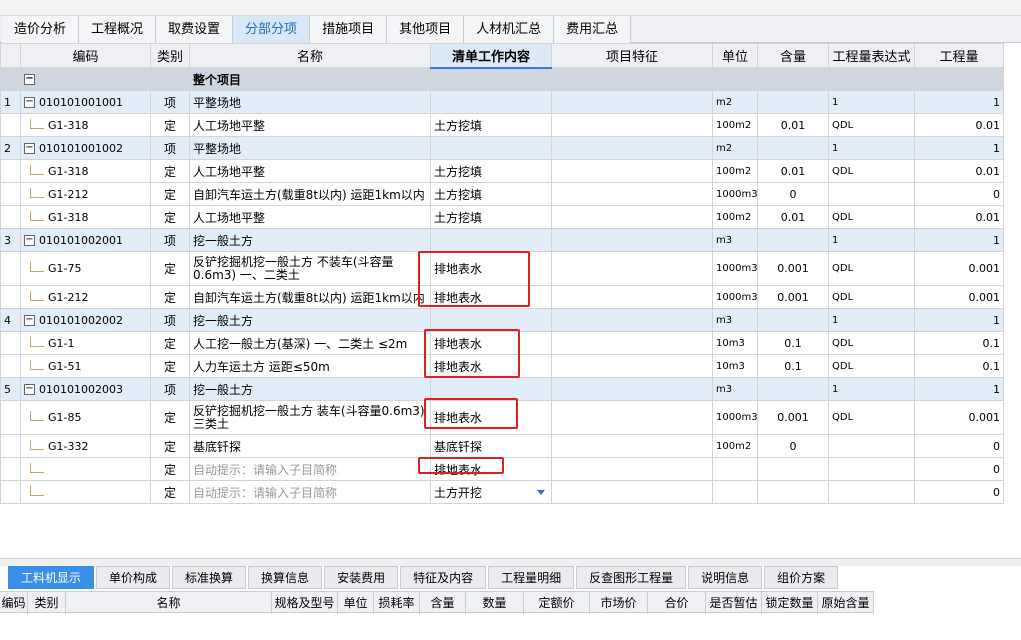 The image size is (1021, 640). What do you see at coordinates (118, 29) in the screenshot?
I see `tab-1: 工程概况` at bounding box center [118, 29].